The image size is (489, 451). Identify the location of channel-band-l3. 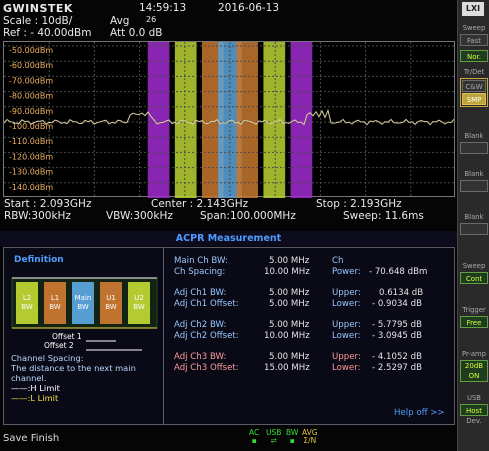
(158, 120).